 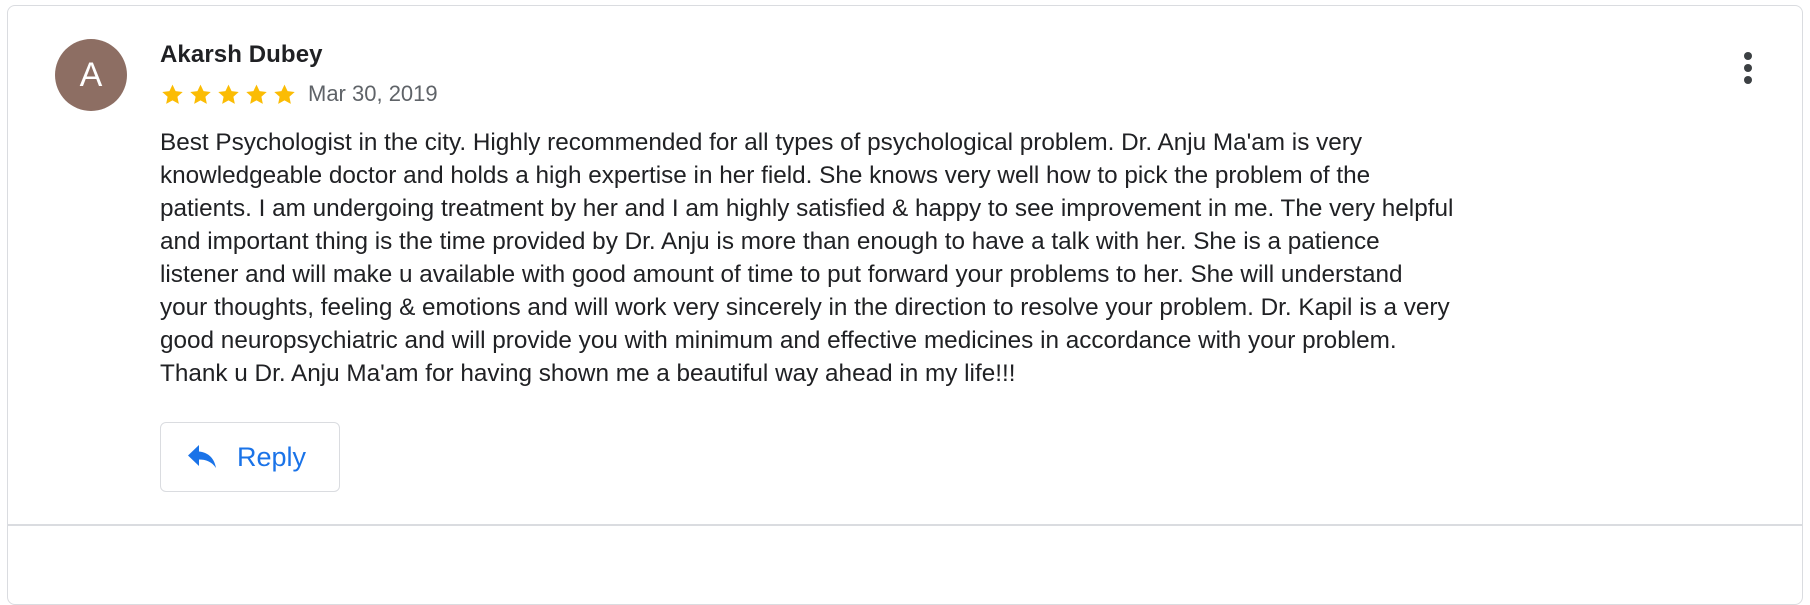 I want to click on more-options-button, so click(x=1748, y=68).